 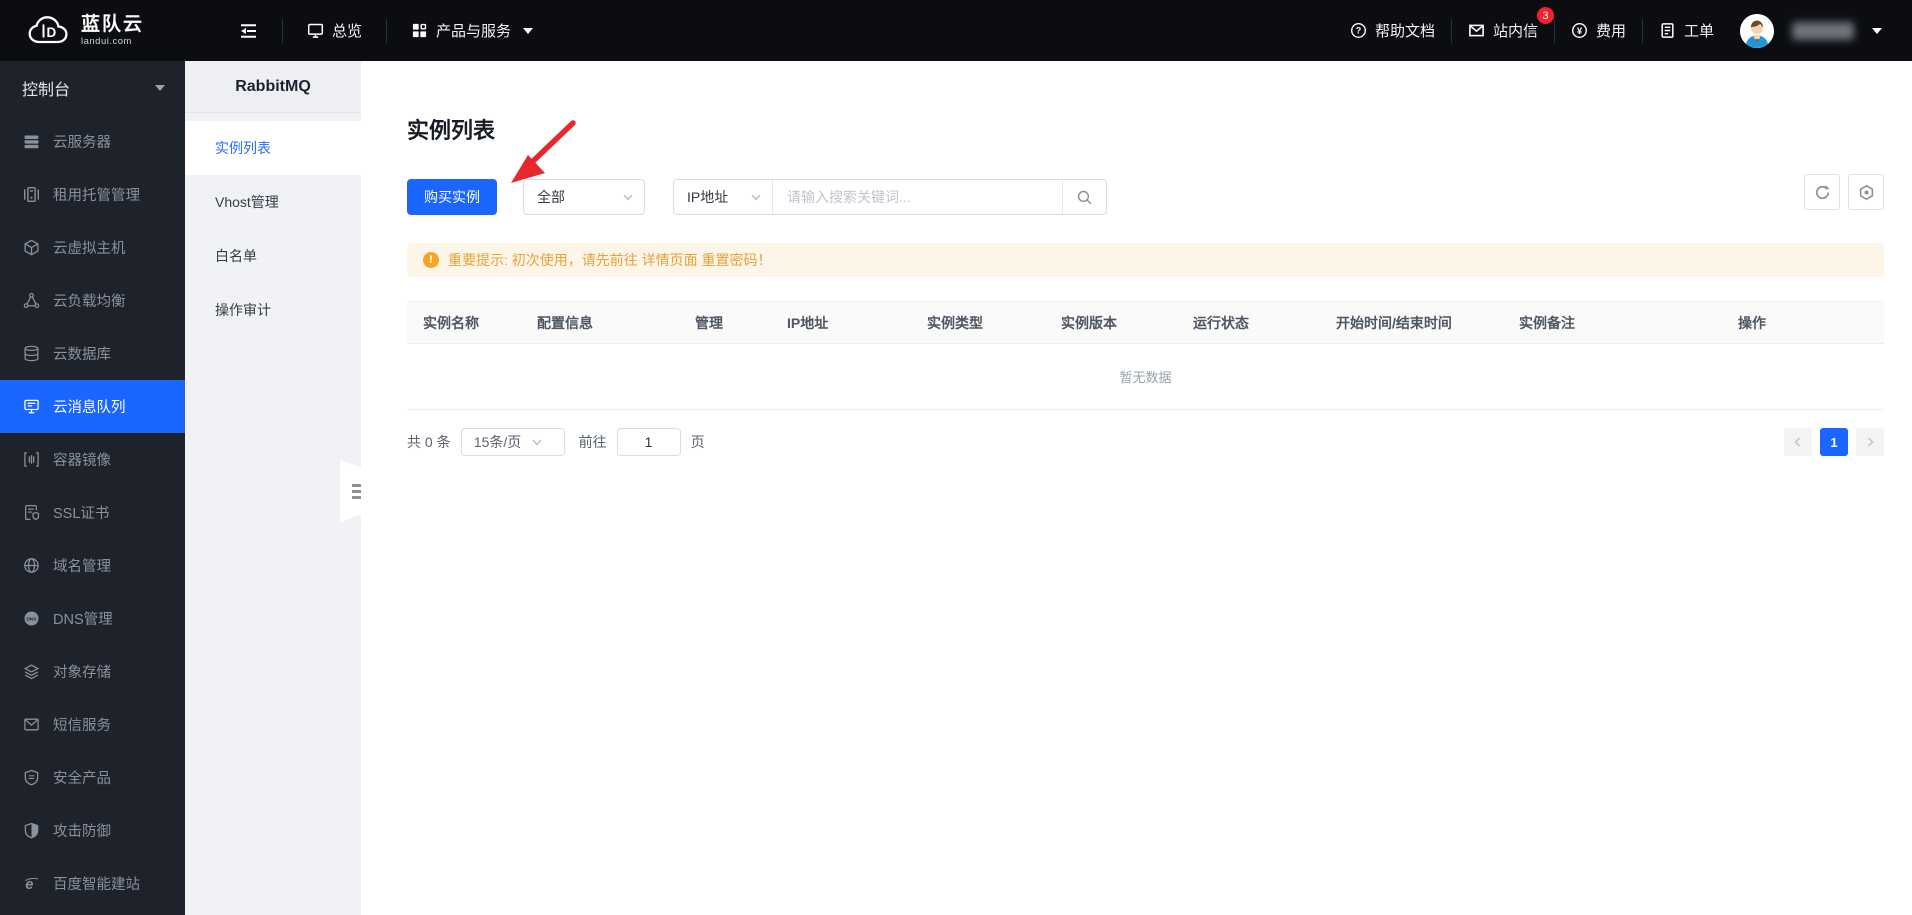 What do you see at coordinates (31, 831) in the screenshot?
I see `shield-half-icon` at bounding box center [31, 831].